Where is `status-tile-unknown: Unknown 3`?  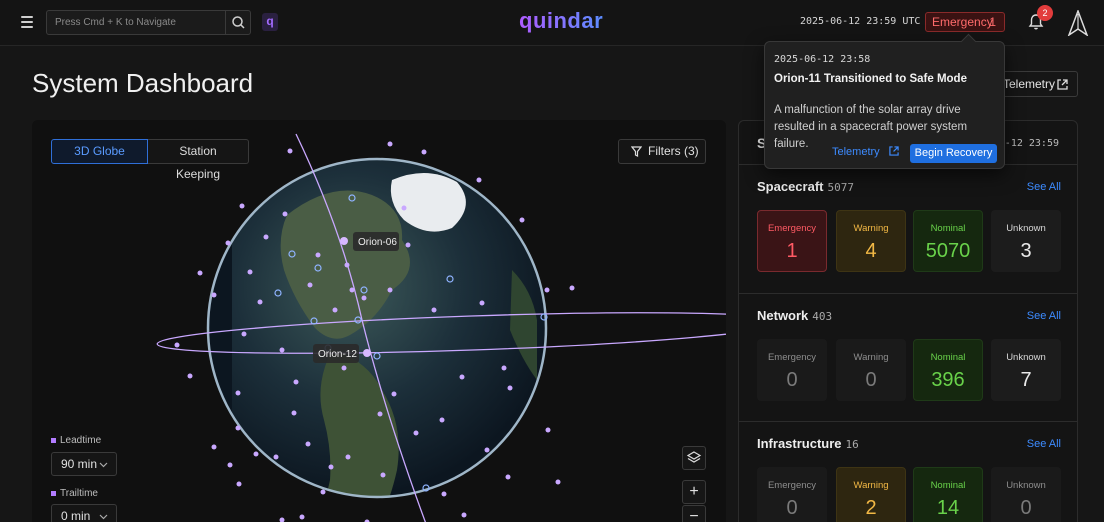
status-tile-unknown: Unknown 3 is located at coordinates (1026, 241).